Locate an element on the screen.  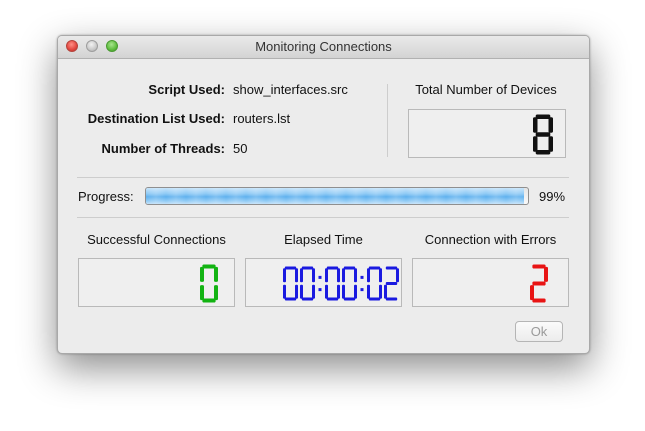
elapsed-time-digits is located at coordinates (341, 283).